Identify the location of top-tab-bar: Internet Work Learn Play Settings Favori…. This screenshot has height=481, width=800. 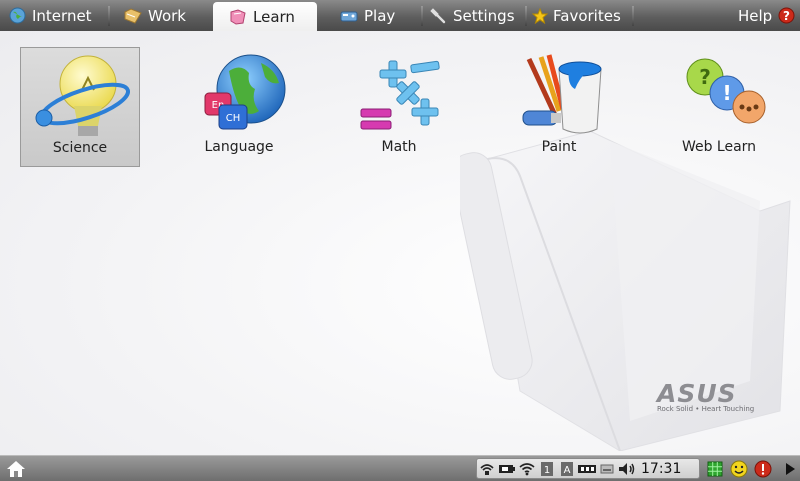
(400, 16).